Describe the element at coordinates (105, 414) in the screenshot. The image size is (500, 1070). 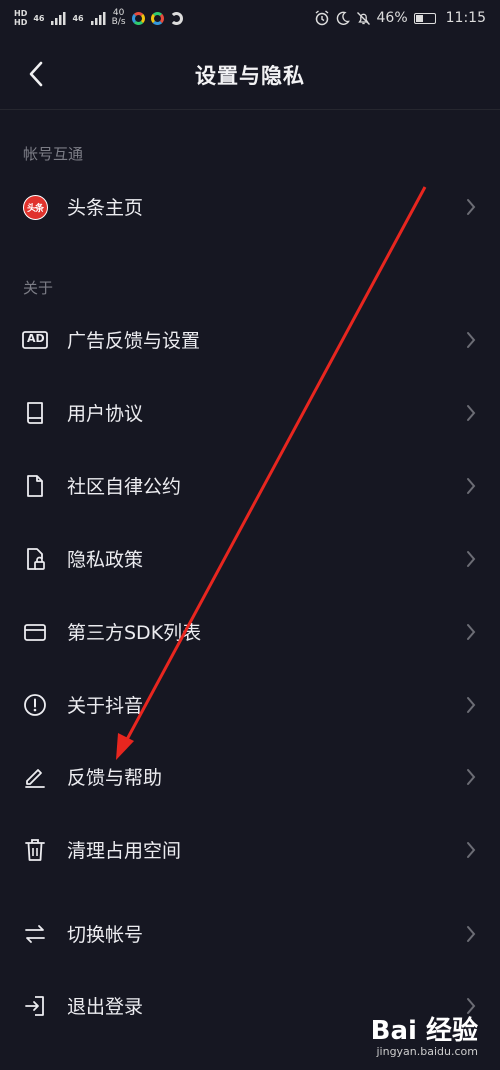
I see `row-label: 用户协议` at that location.